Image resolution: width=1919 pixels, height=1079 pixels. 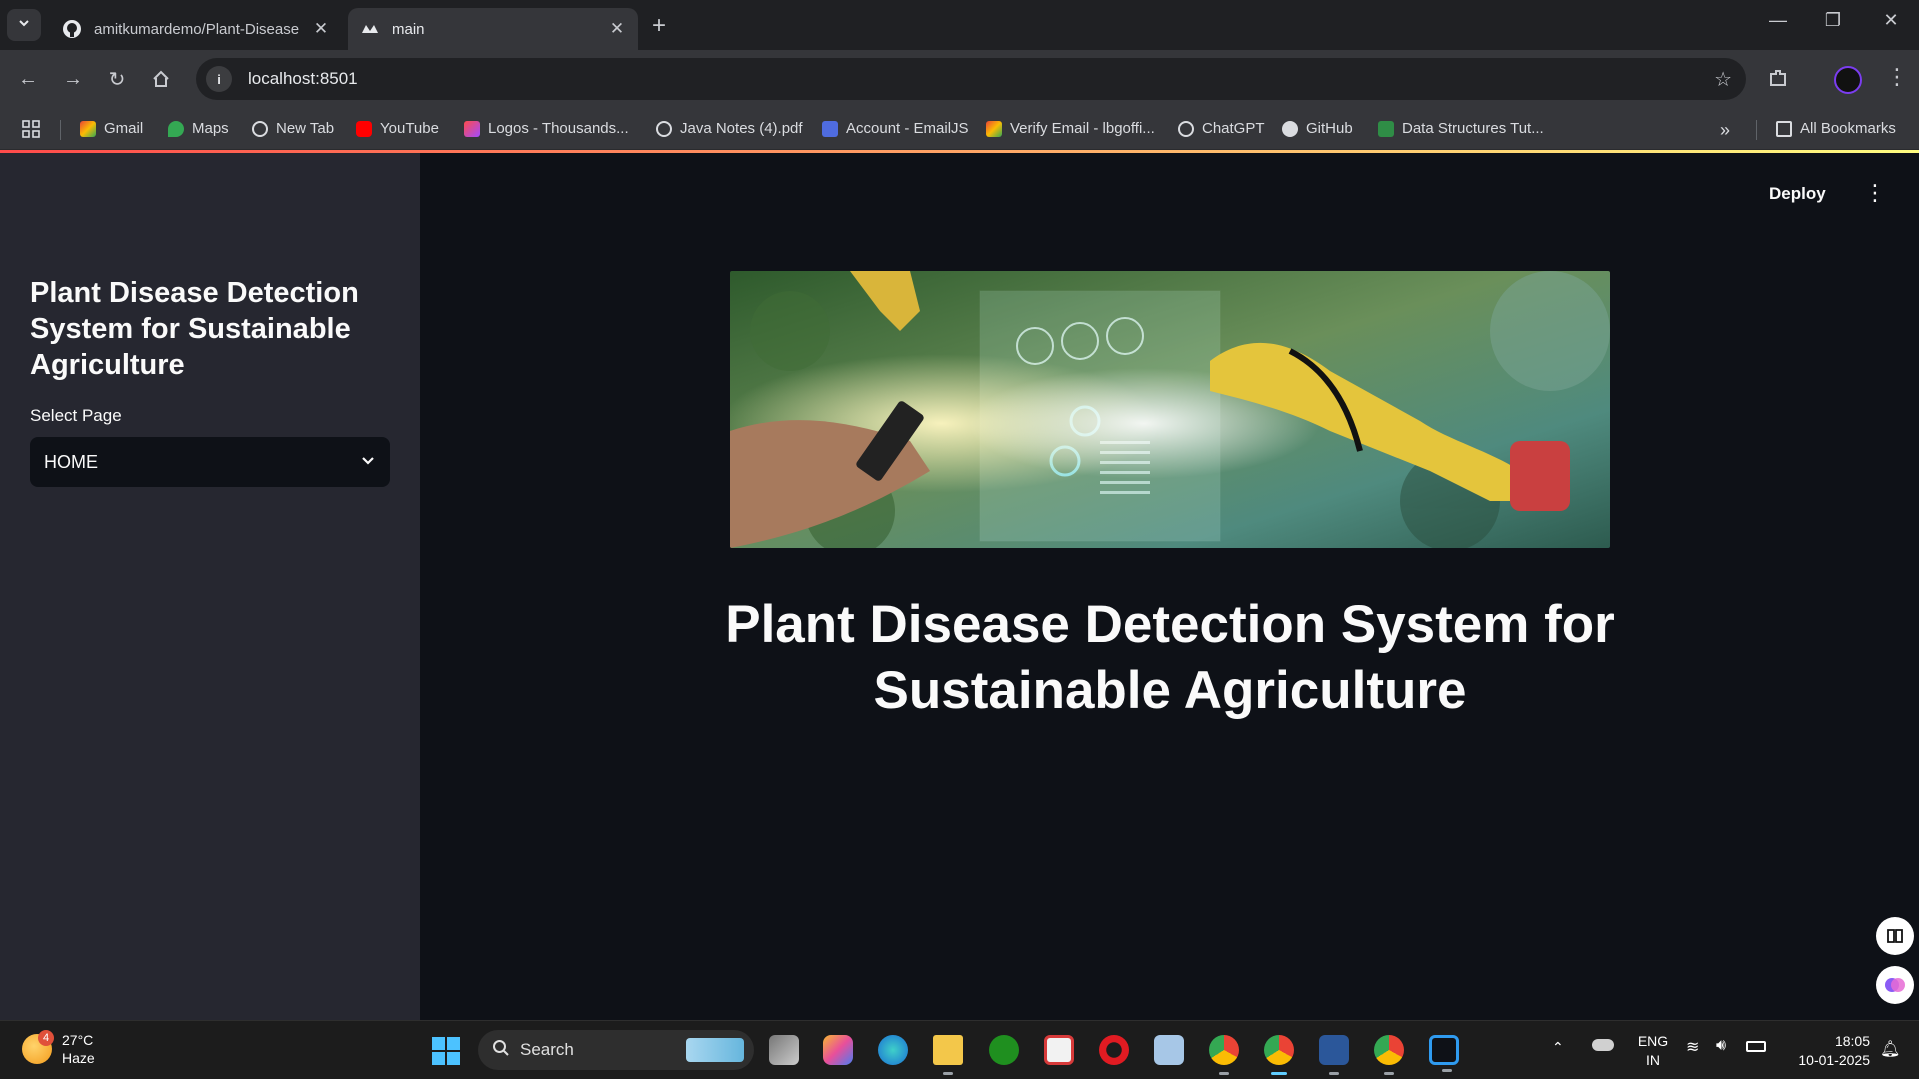 I want to click on more-bookmarks-icon: », so click(x=1725, y=130).